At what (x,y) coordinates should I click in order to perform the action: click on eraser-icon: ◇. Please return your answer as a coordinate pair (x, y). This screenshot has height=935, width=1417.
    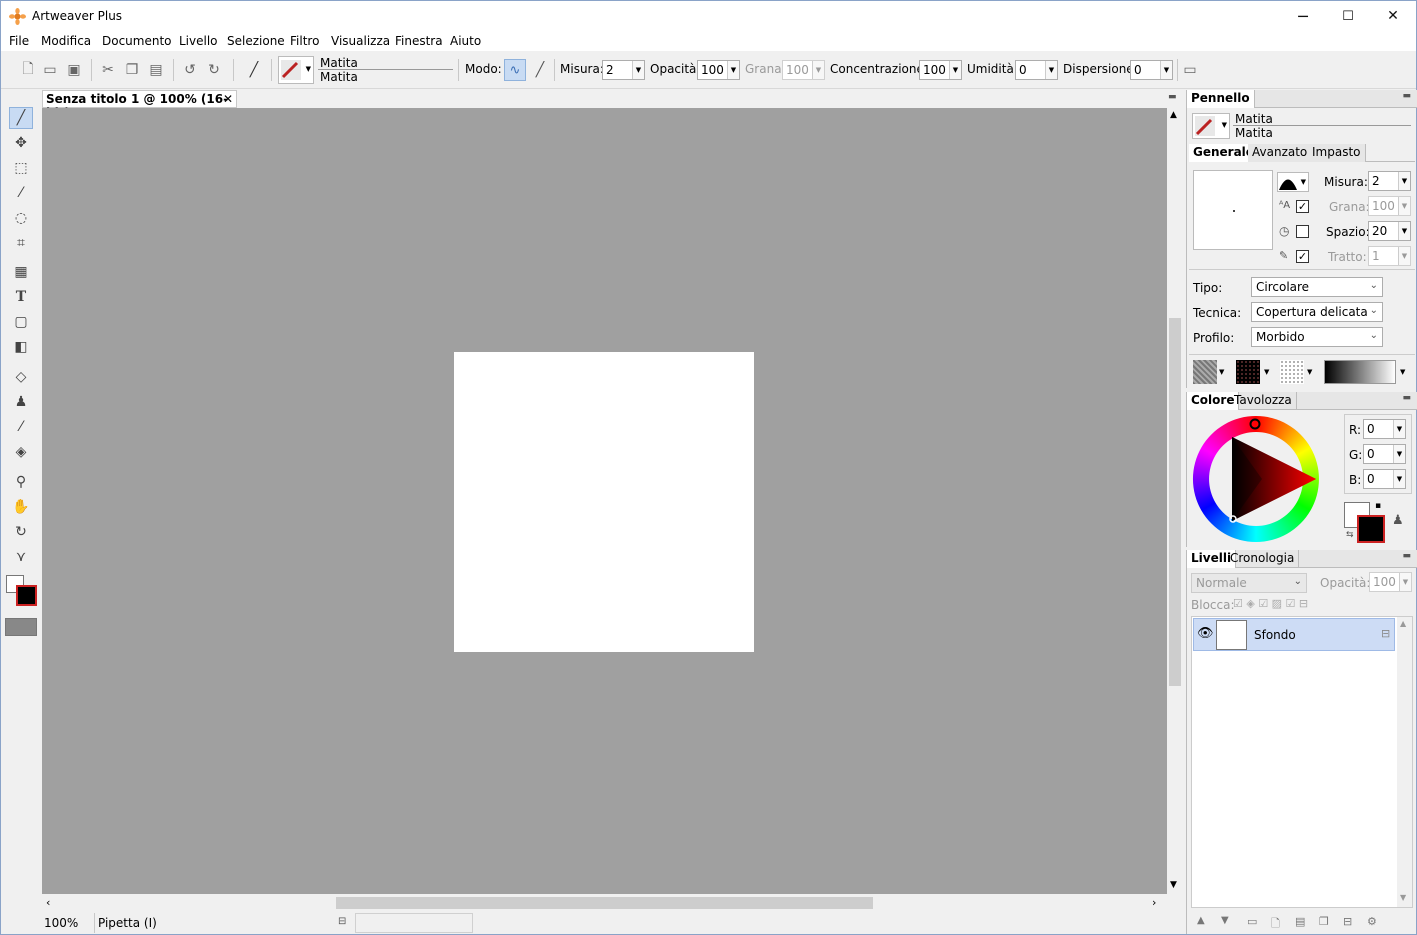
    Looking at the image, I should click on (21, 377).